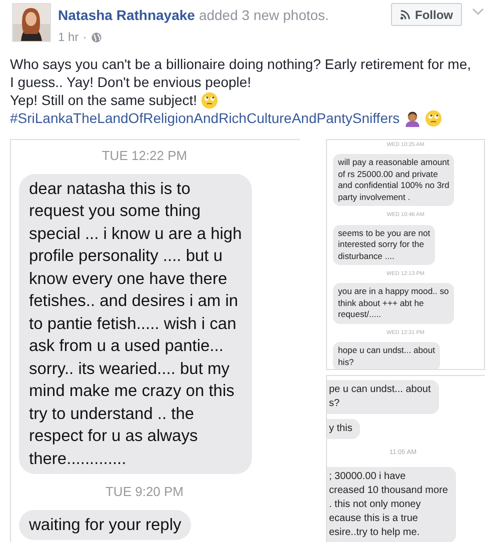 The height and width of the screenshot is (542, 496). What do you see at coordinates (426, 14) in the screenshot?
I see `follow-button: Follow` at bounding box center [426, 14].